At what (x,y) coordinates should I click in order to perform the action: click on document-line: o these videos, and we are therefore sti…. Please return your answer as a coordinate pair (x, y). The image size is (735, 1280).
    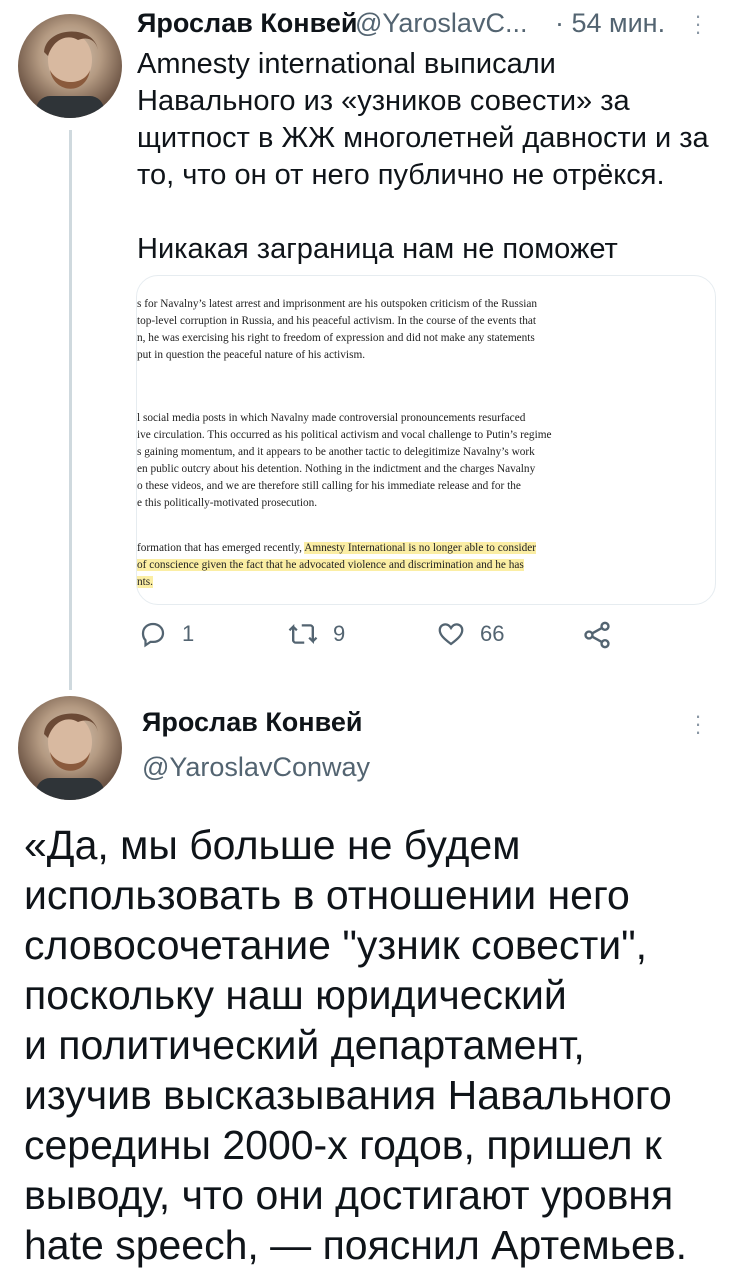
    Looking at the image, I should click on (329, 486).